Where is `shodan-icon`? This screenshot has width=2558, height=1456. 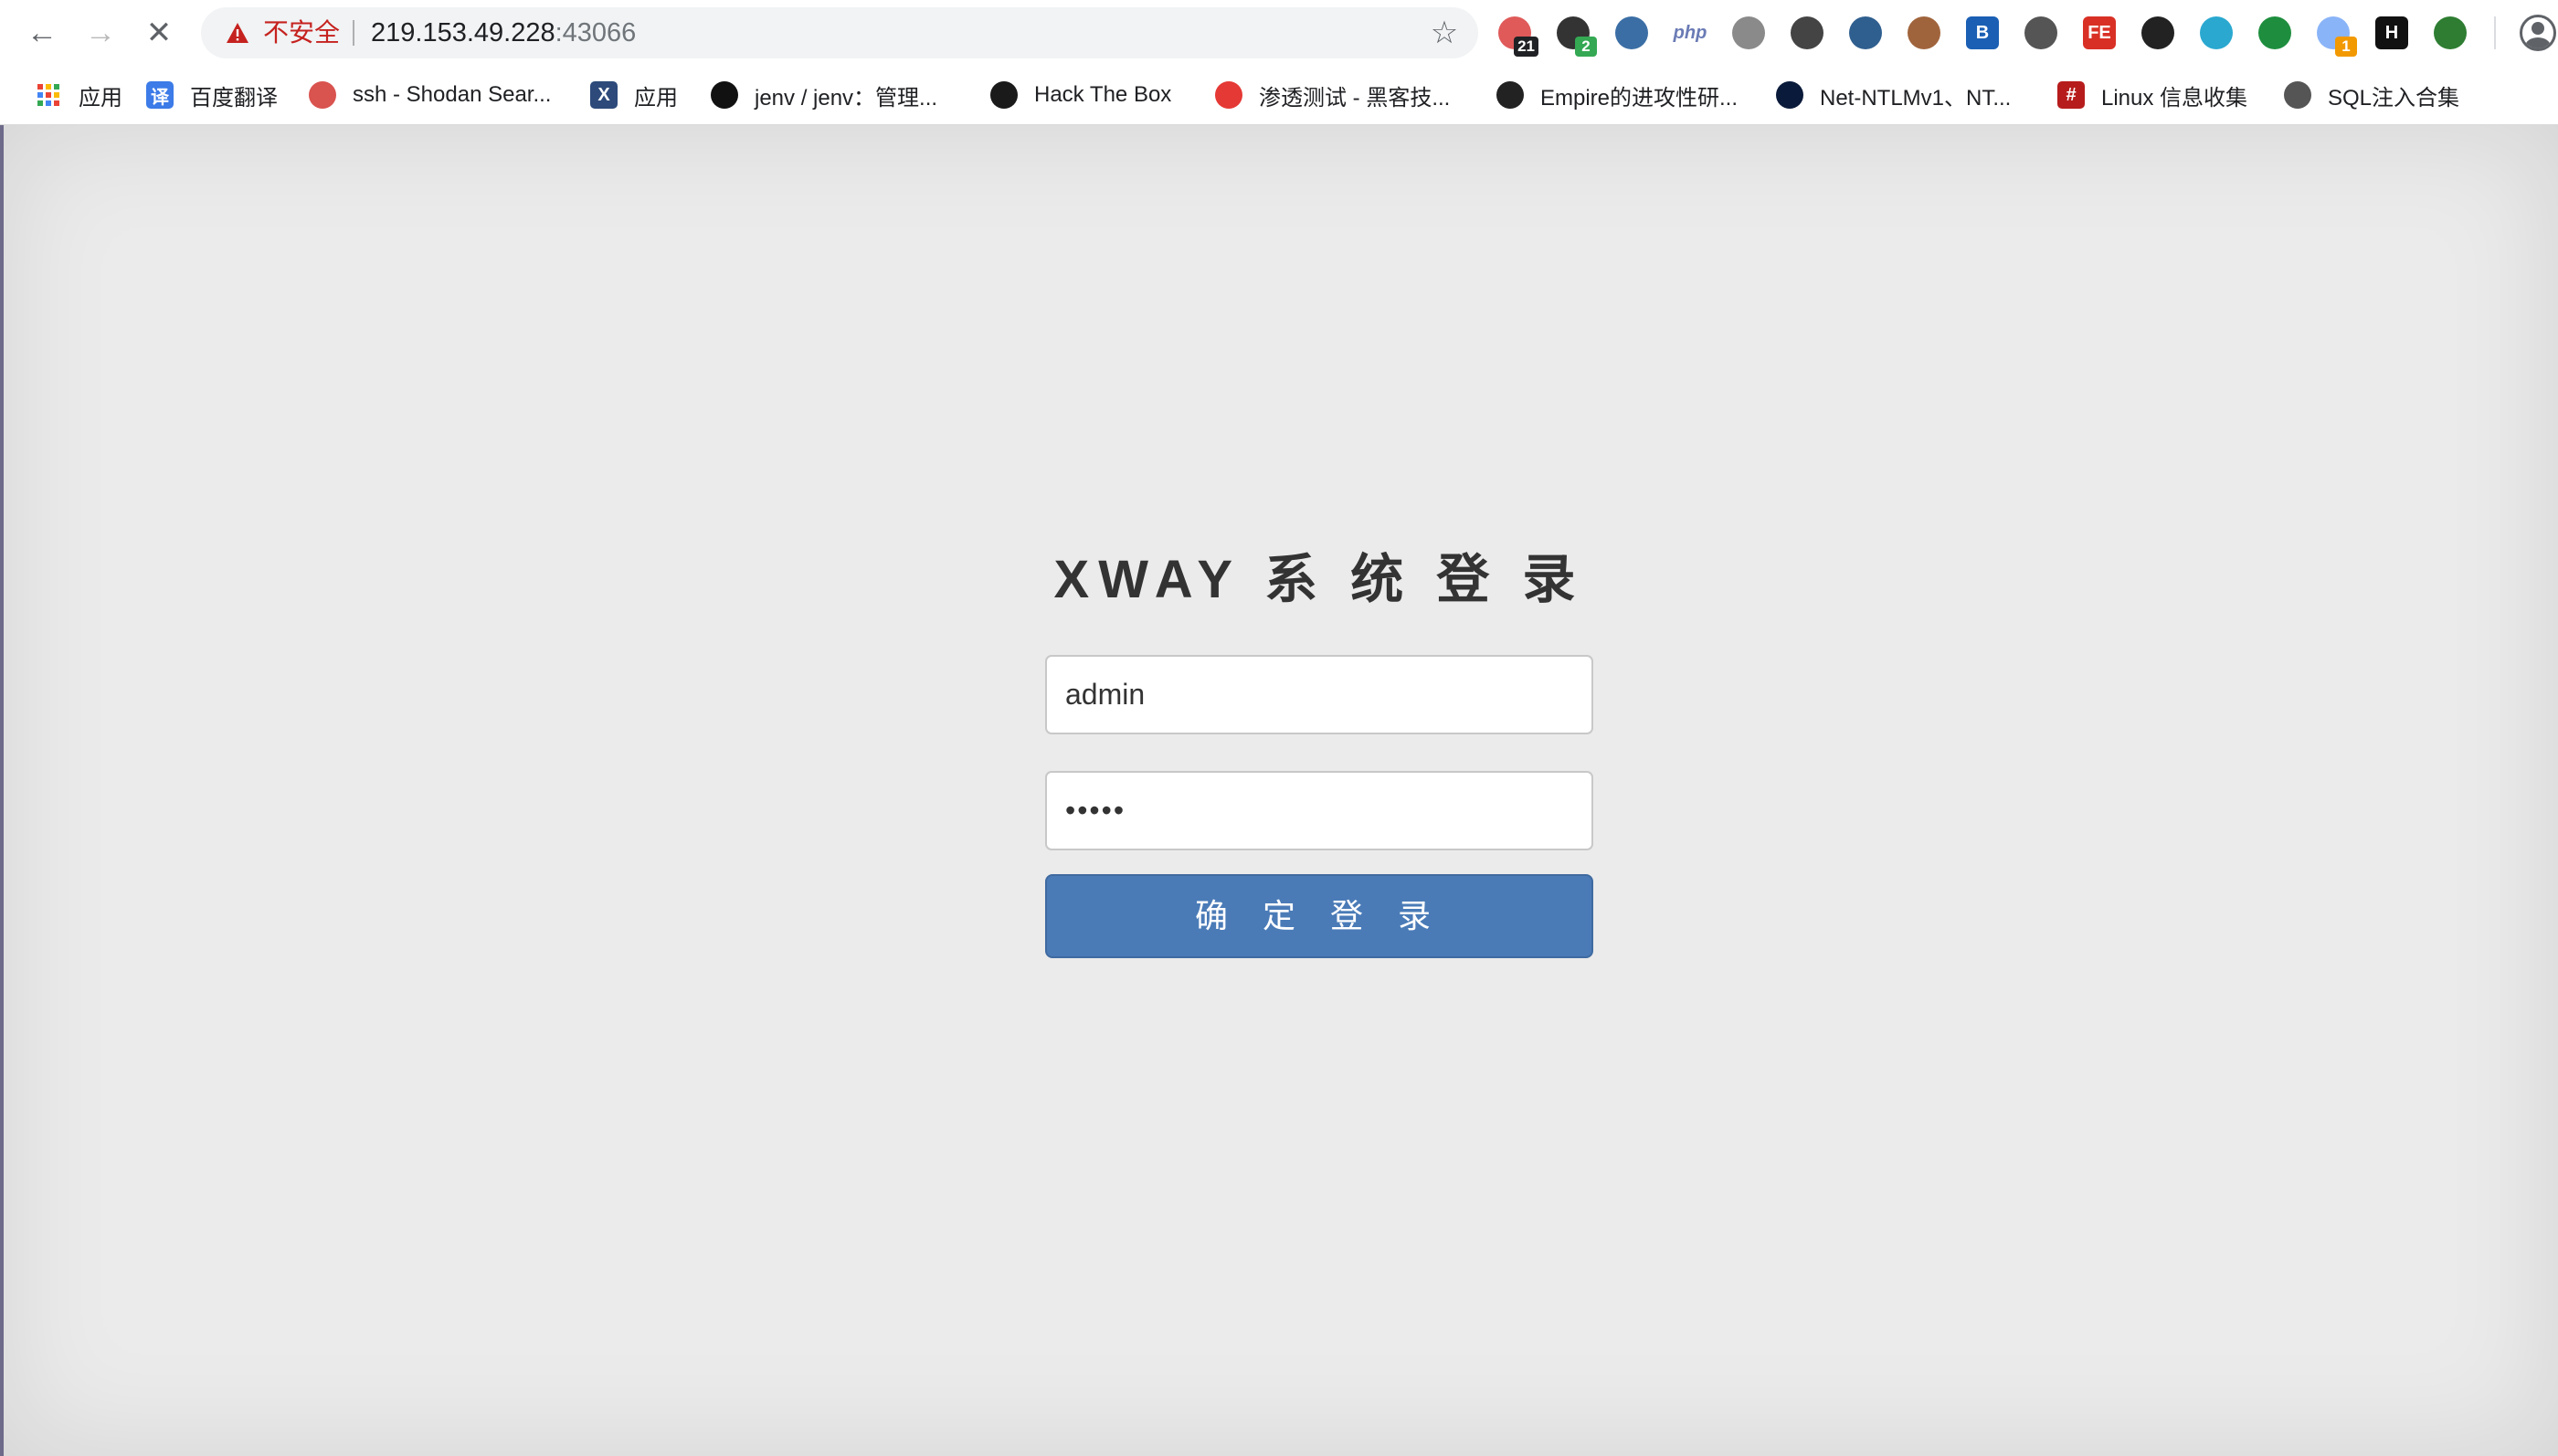
shodan-icon is located at coordinates (322, 95).